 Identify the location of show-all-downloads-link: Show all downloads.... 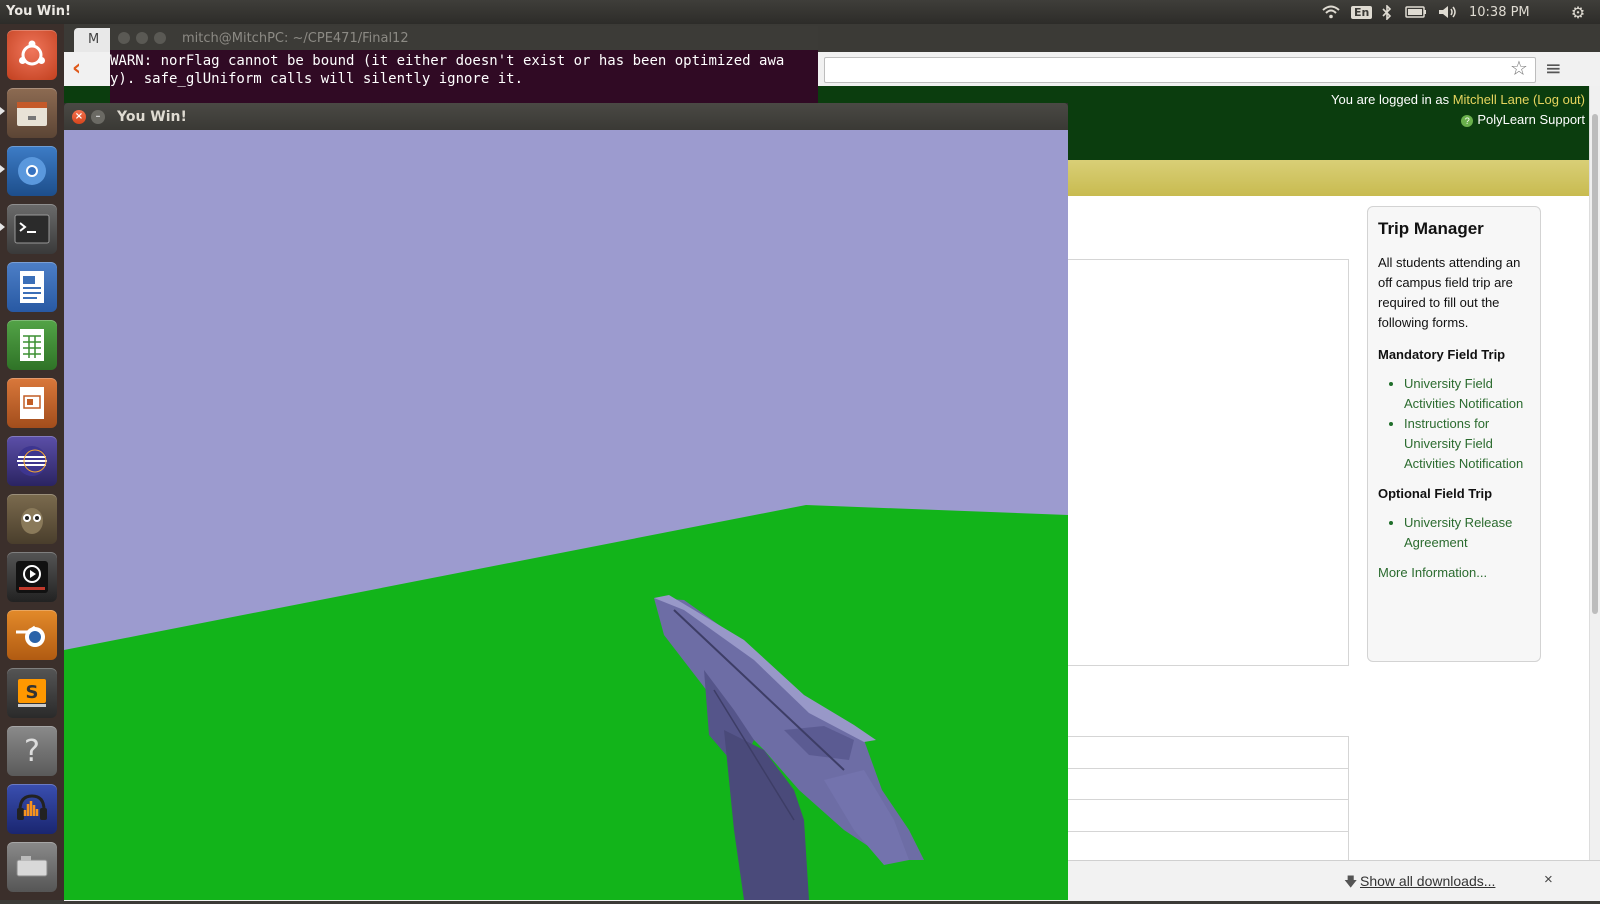
(1427, 881).